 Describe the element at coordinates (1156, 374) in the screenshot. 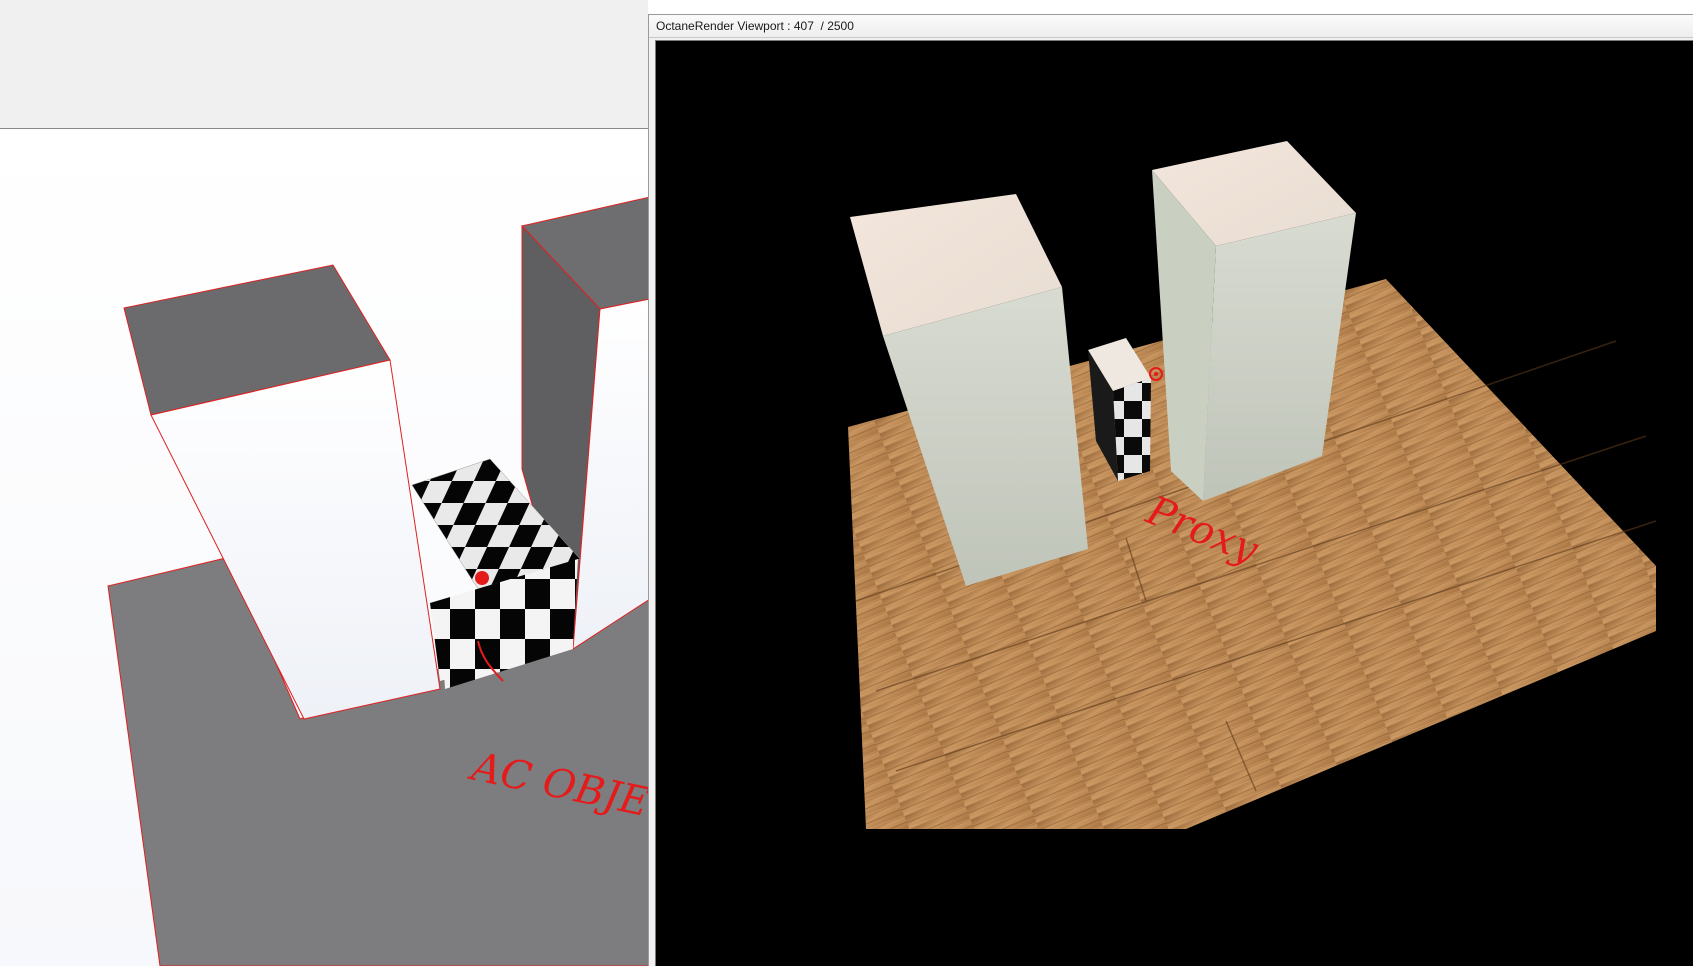

I see `render-pivot-dot` at that location.